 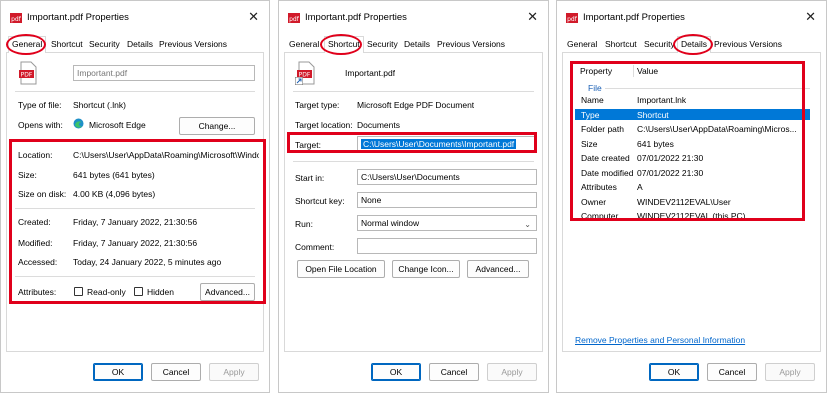 I want to click on list-item: Attributes A, so click(x=692, y=188).